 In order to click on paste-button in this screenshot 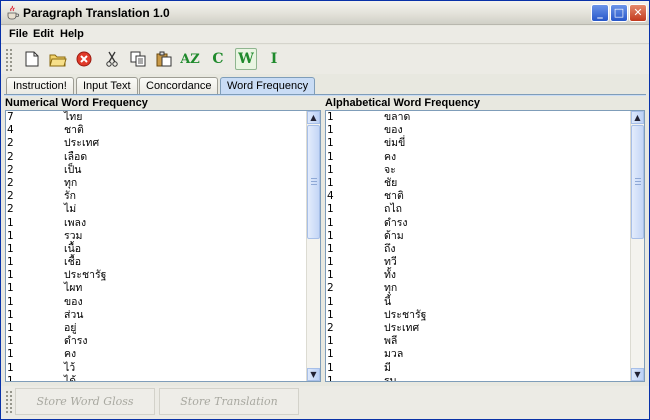, I will do `click(164, 59)`.